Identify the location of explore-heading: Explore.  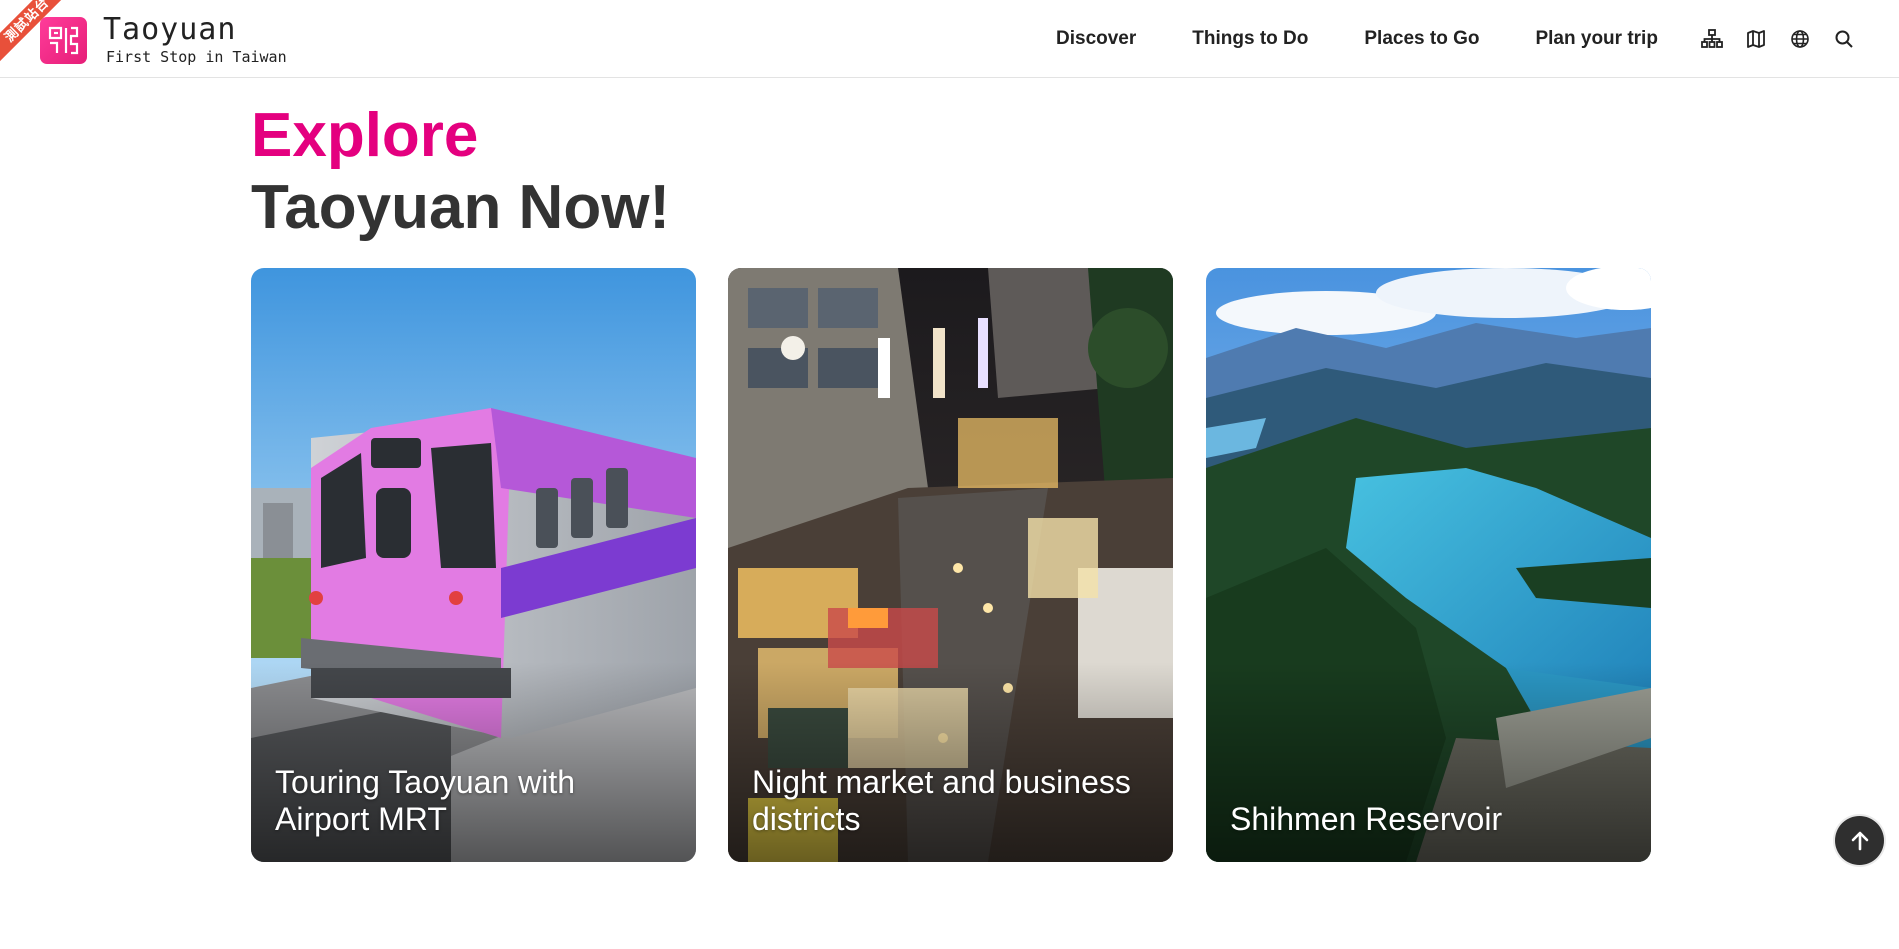
(365, 135).